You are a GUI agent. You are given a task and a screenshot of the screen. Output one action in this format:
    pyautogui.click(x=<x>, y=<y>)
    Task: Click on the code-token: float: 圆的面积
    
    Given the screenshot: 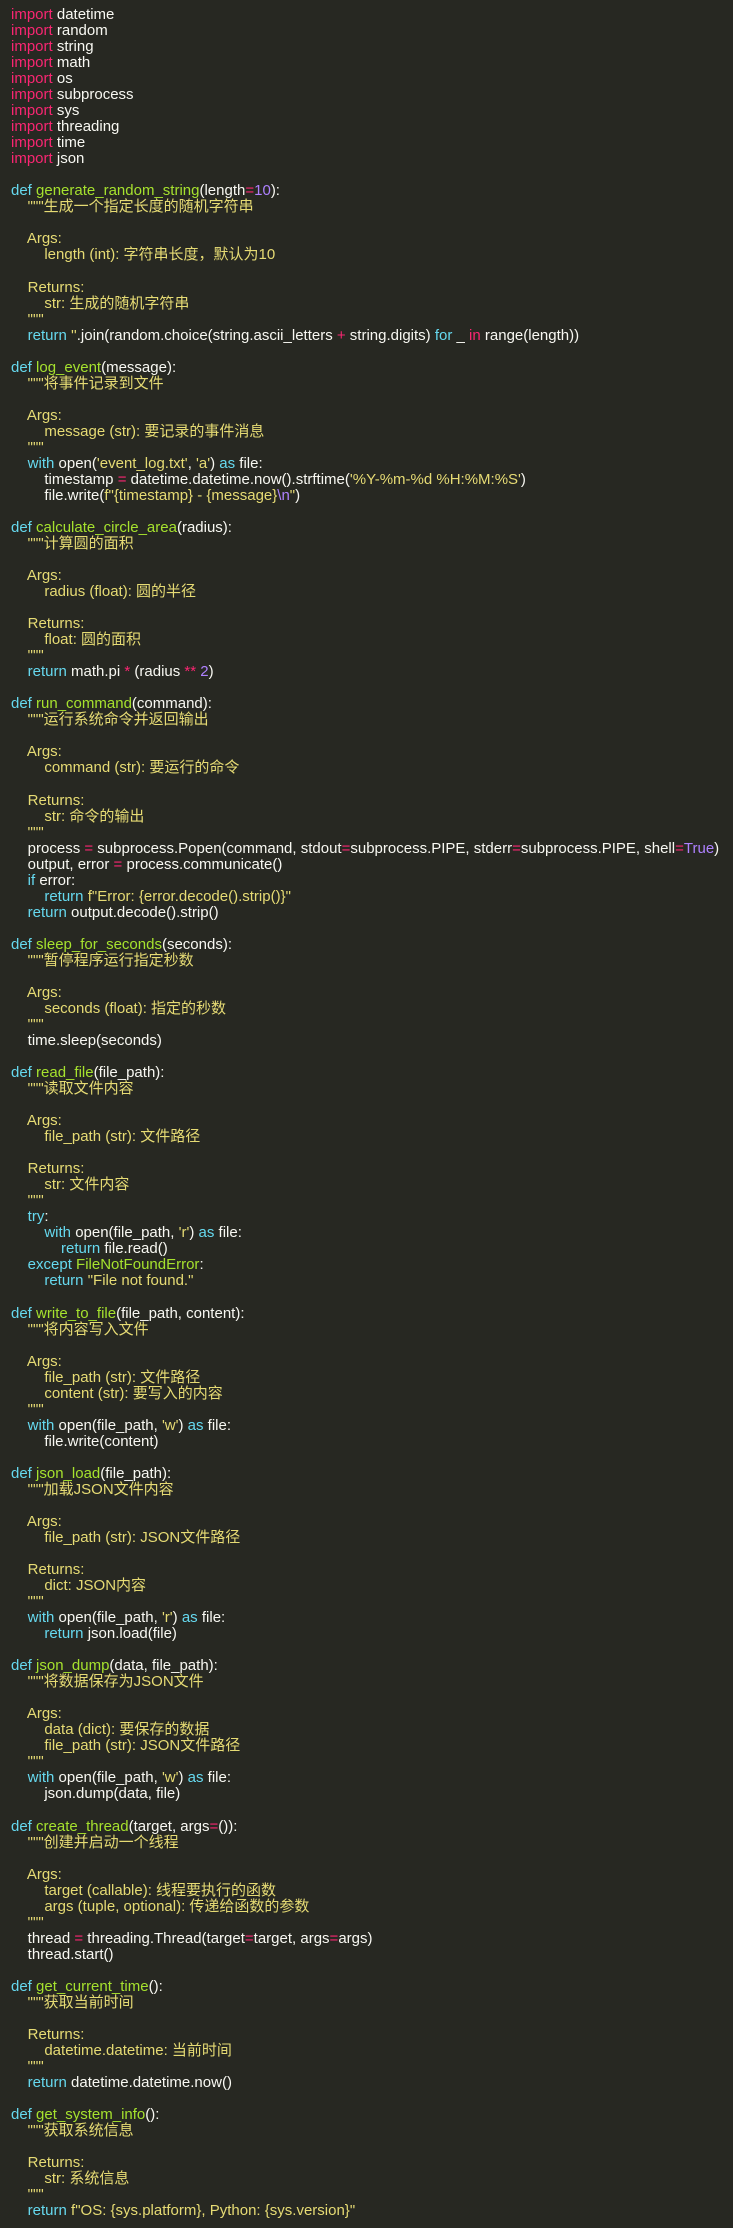 What is the action you would take?
    pyautogui.click(x=76, y=640)
    